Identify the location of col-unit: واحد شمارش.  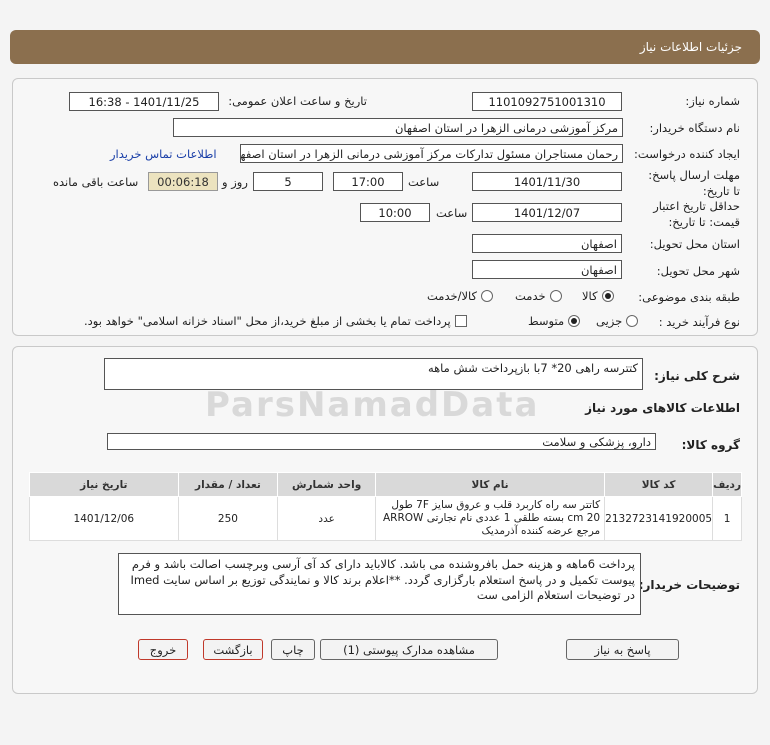
(326, 484).